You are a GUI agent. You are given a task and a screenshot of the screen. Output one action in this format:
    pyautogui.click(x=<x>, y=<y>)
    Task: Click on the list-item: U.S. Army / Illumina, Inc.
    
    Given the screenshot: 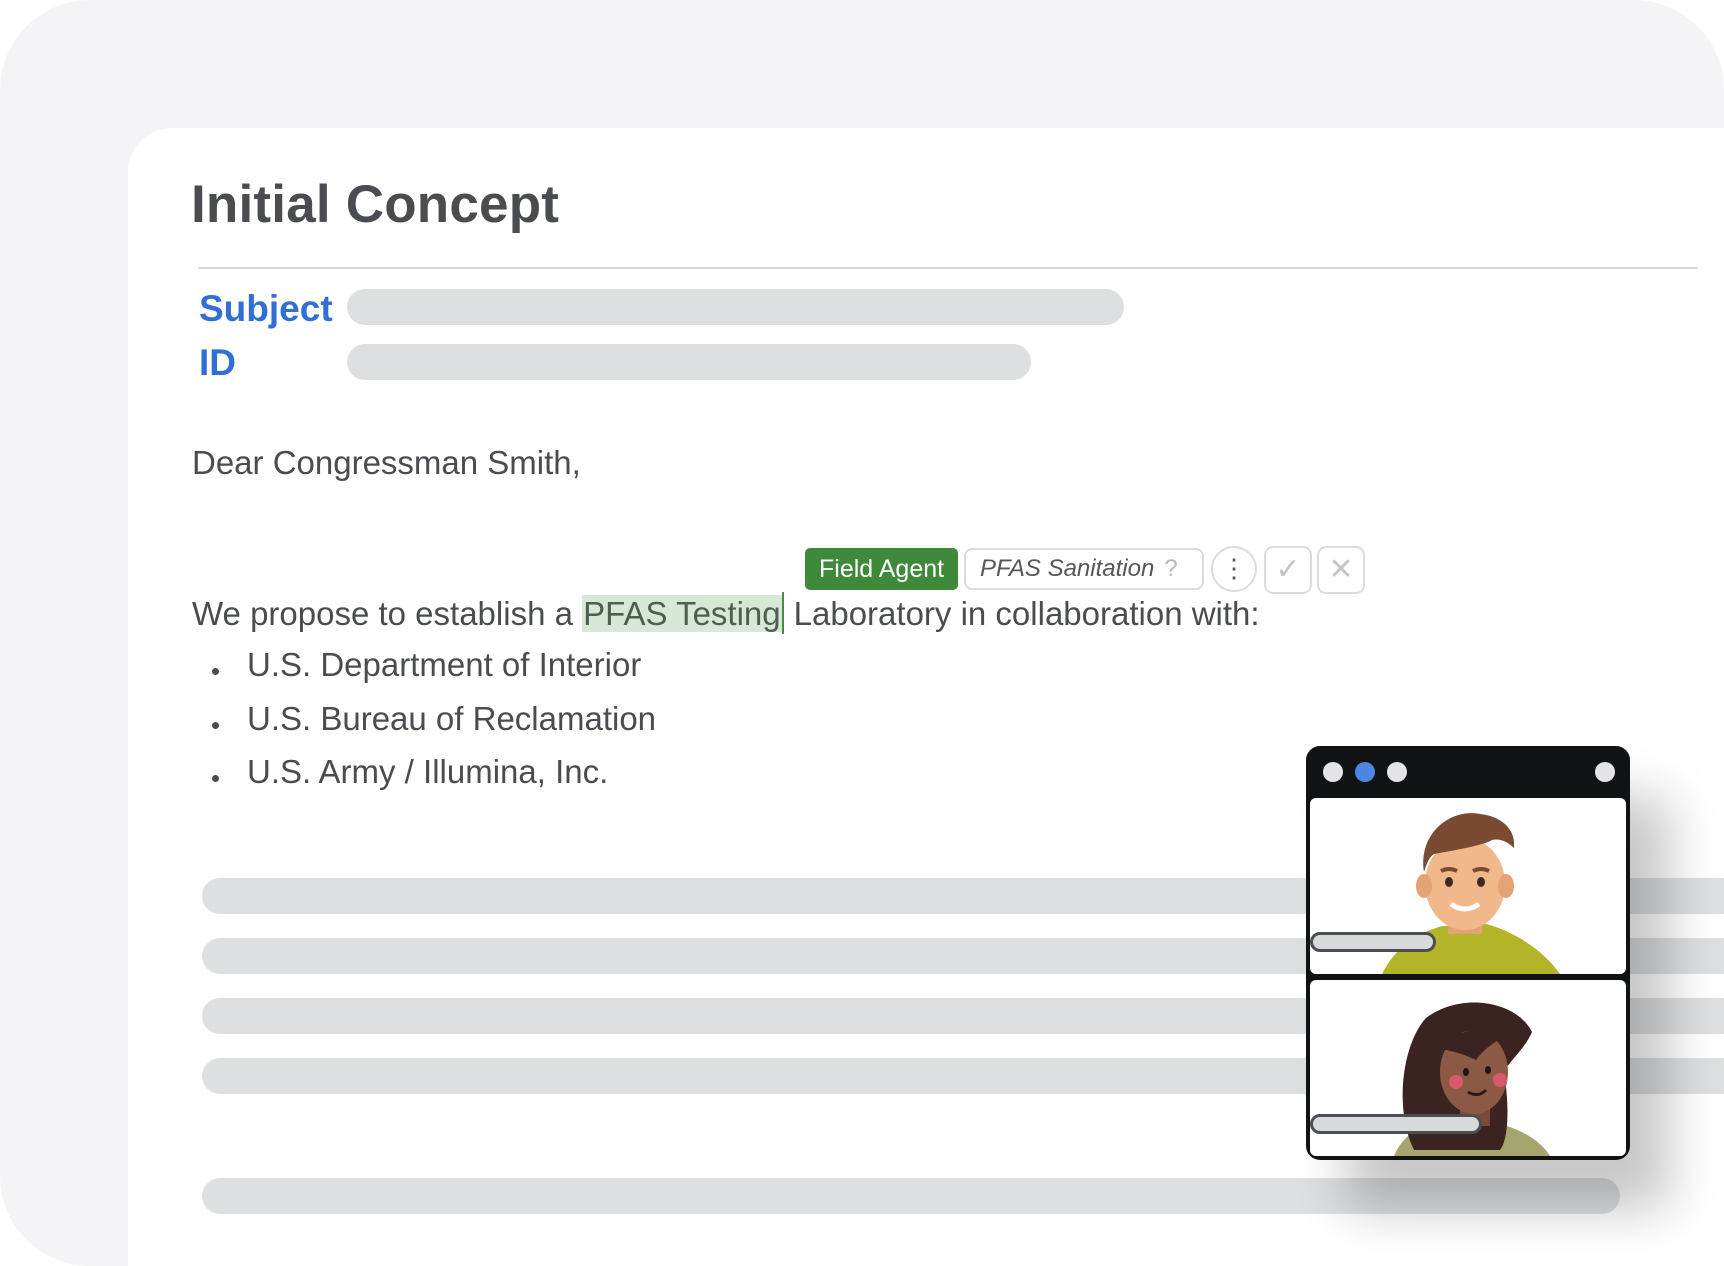 What is the action you would take?
    pyautogui.click(x=428, y=771)
    